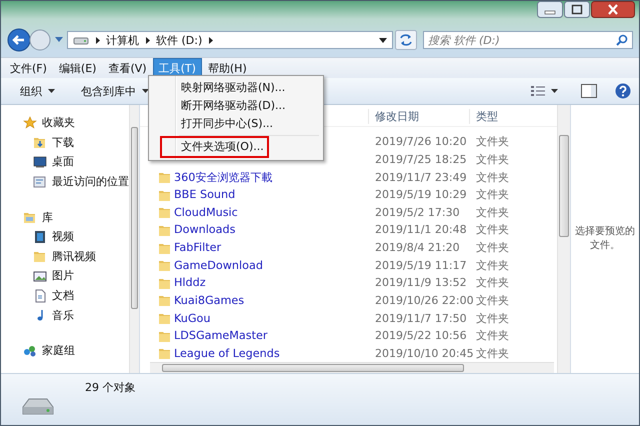  What do you see at coordinates (30, 351) in the screenshot?
I see `homegroup-icon` at bounding box center [30, 351].